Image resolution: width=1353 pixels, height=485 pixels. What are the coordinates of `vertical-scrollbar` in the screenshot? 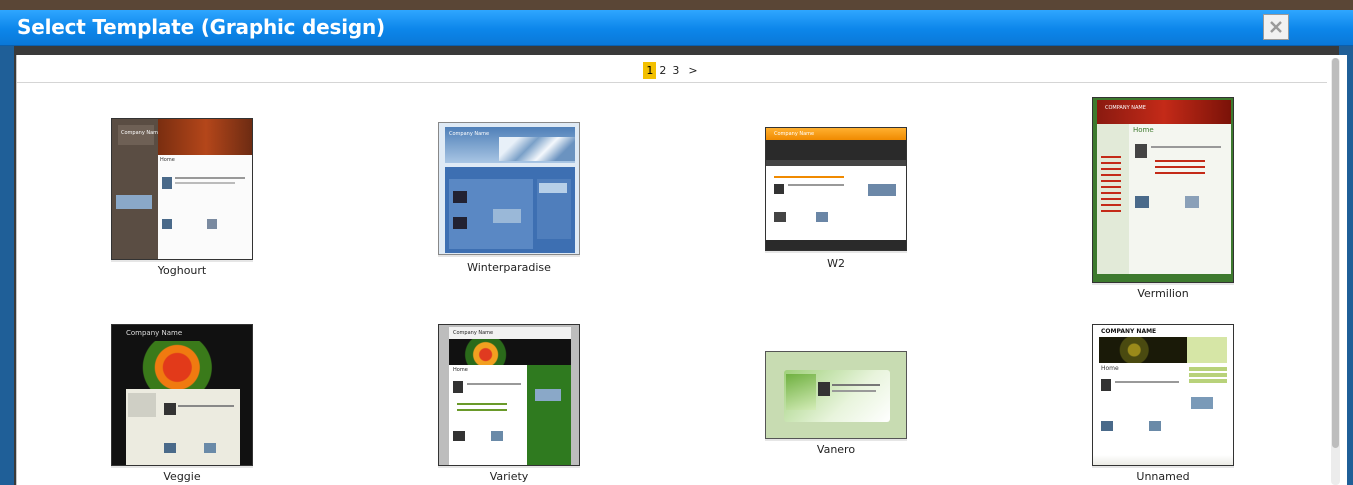 It's located at (1335, 271).